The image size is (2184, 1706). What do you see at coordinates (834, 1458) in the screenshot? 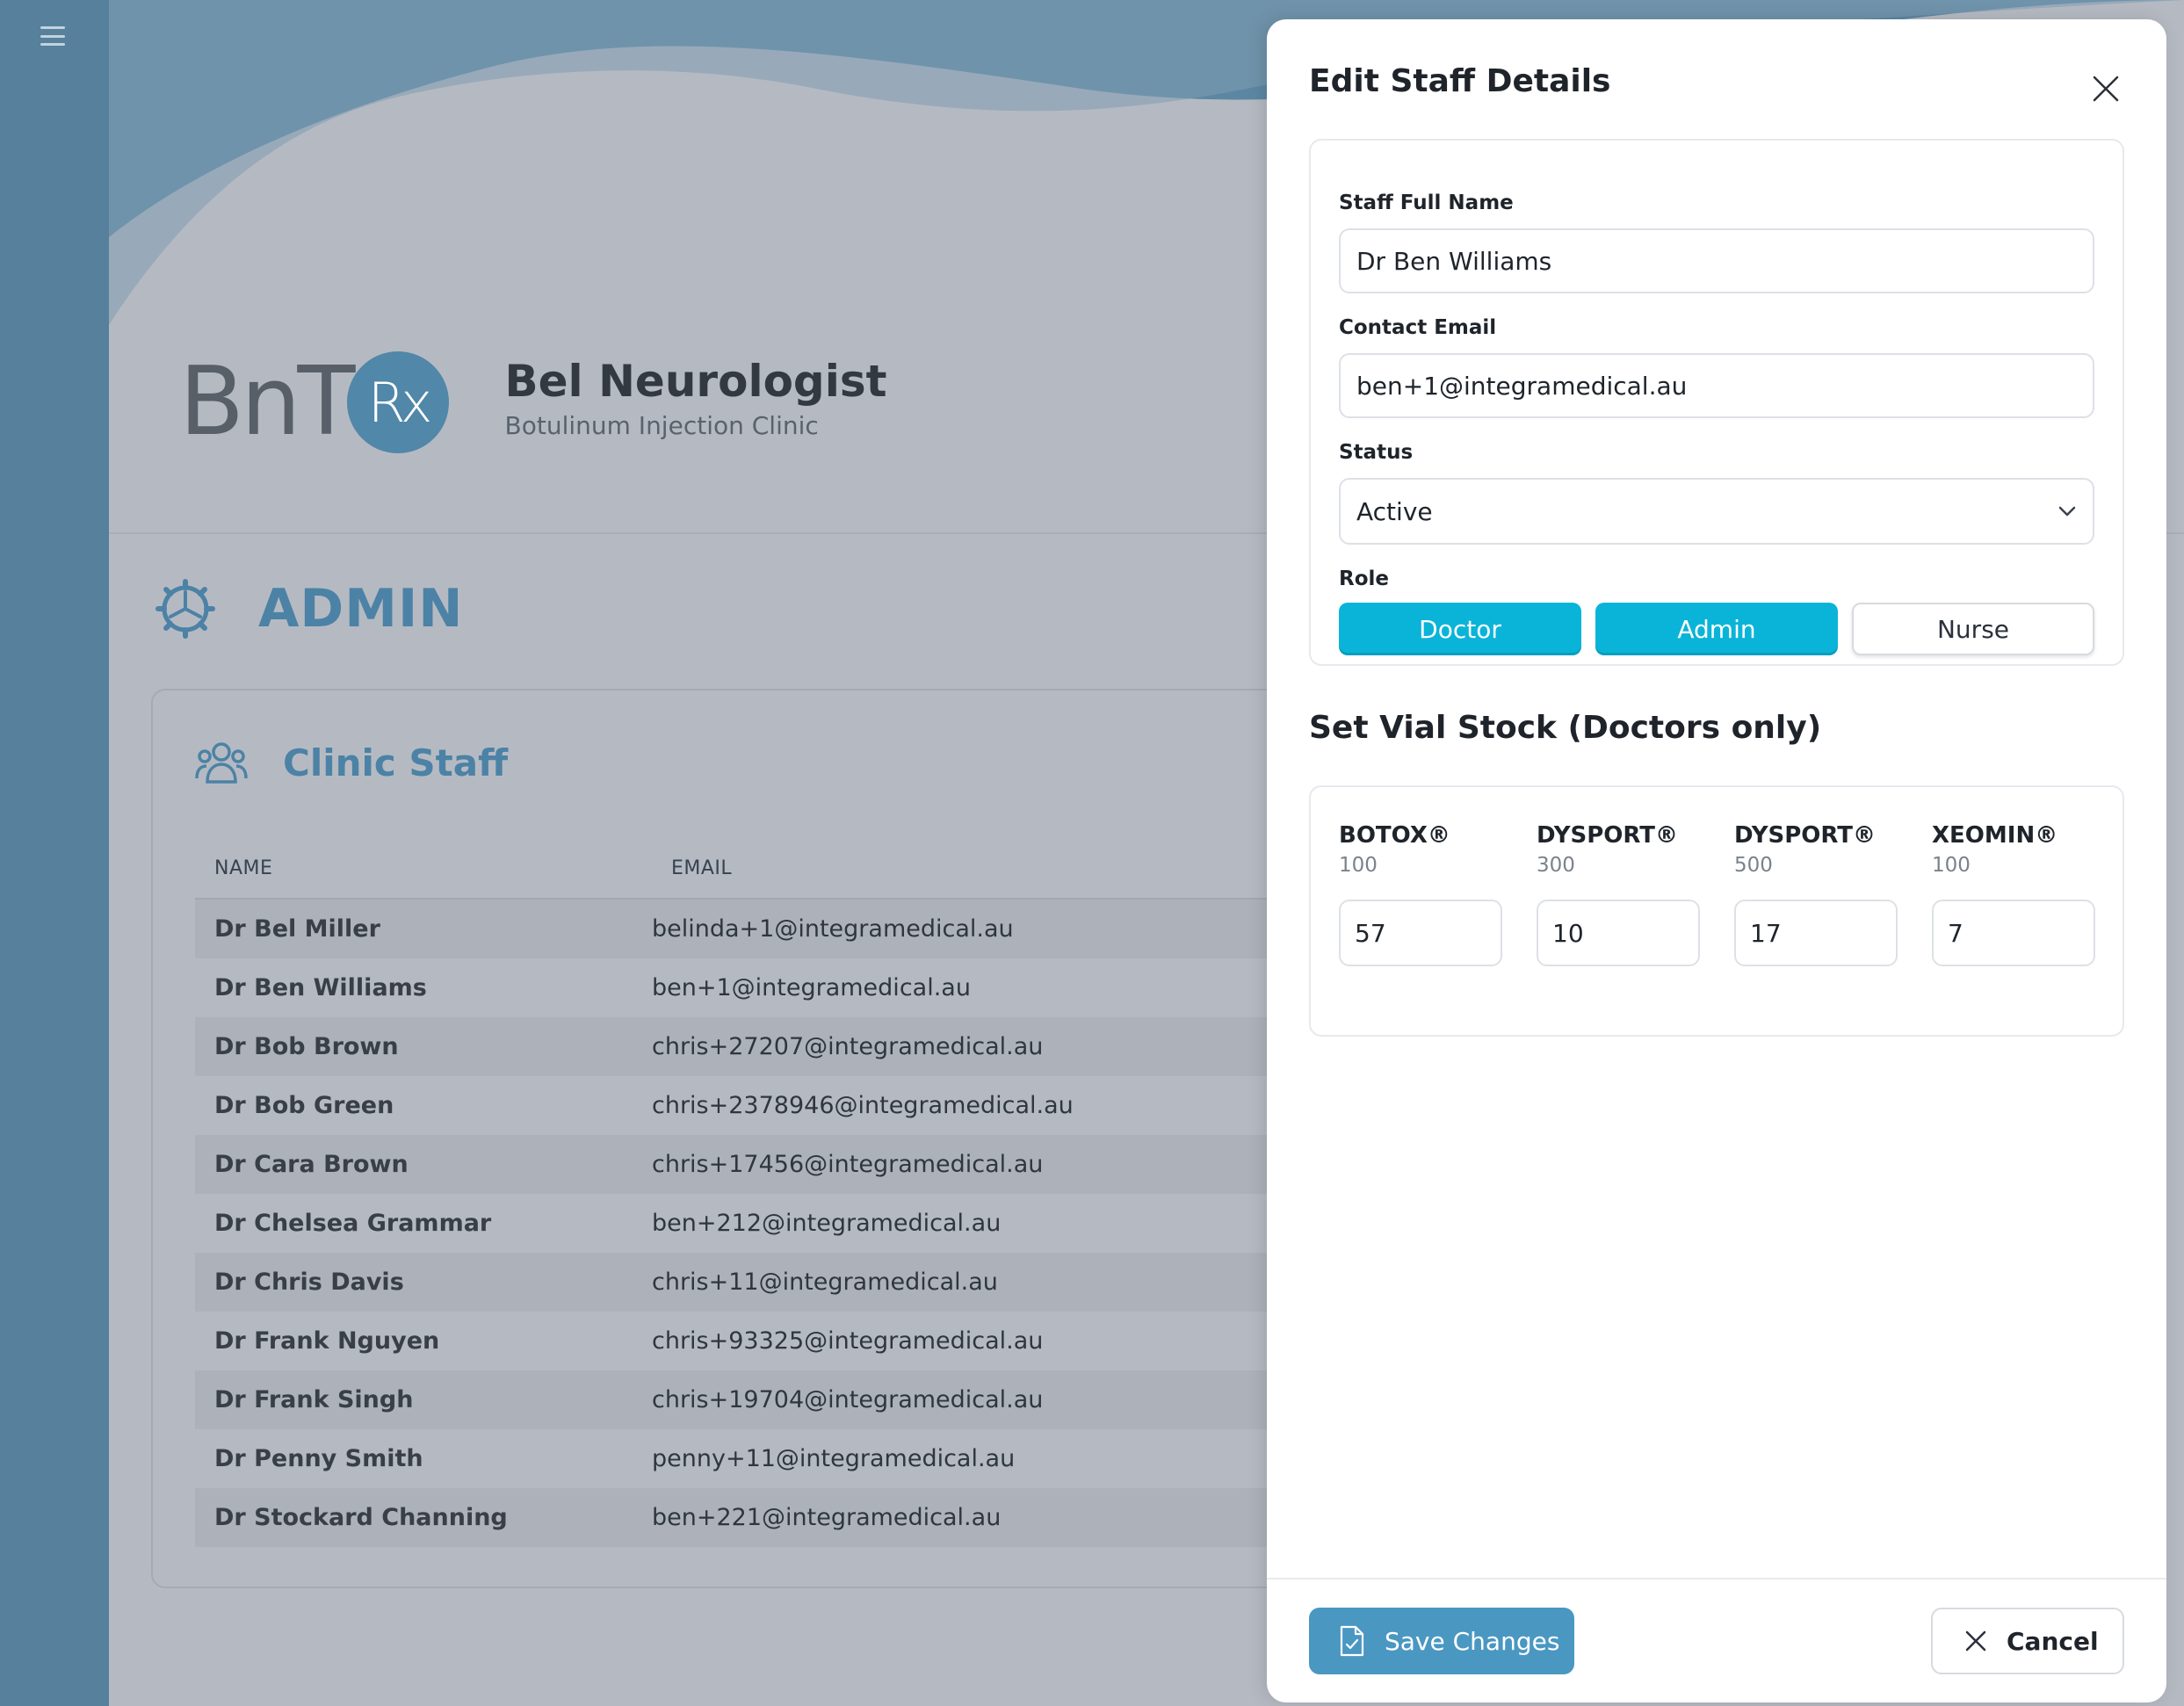
I see `staff-email-cell: penny+11@integramedical.au` at bounding box center [834, 1458].